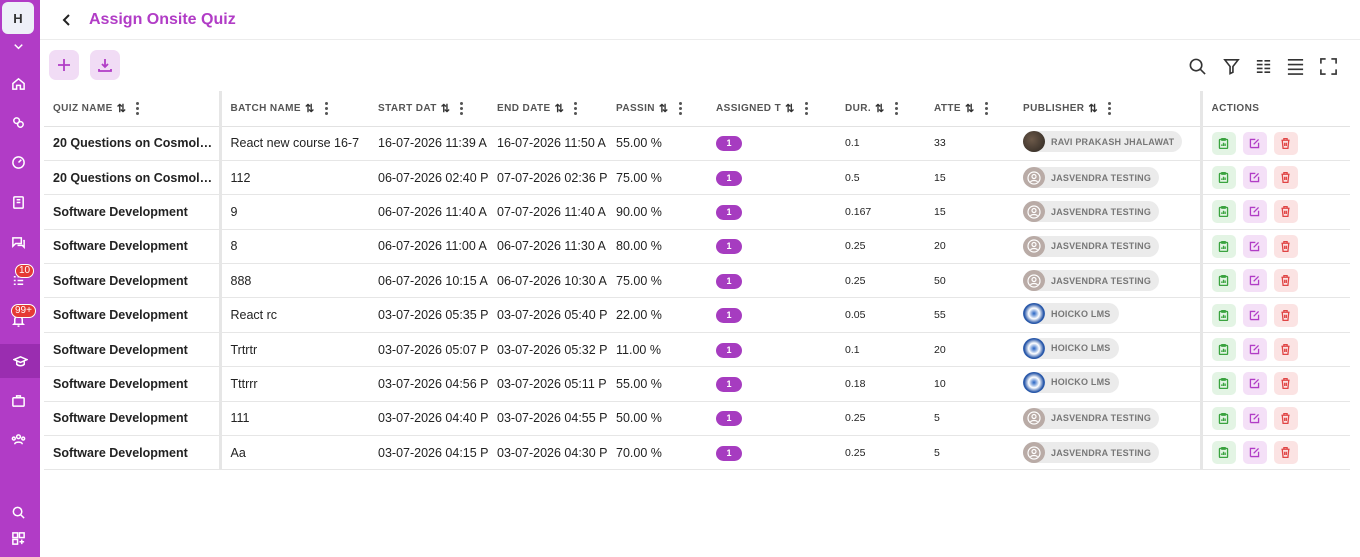 The image size is (1360, 557). I want to click on density-icon, so click(1295, 66).